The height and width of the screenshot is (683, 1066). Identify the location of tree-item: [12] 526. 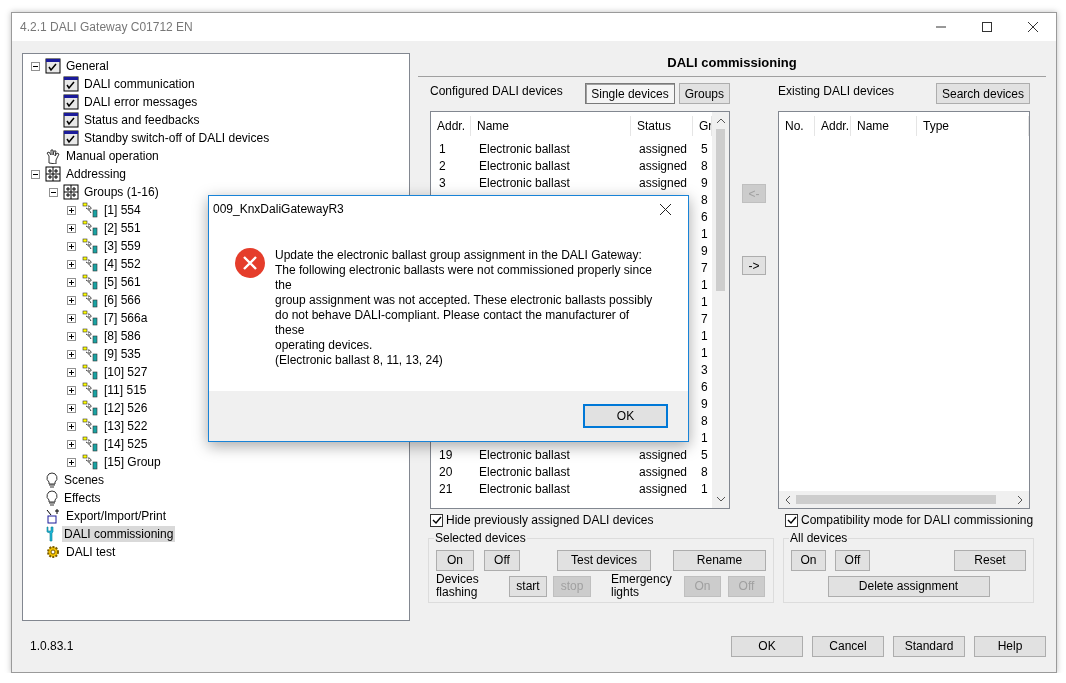
(126, 408).